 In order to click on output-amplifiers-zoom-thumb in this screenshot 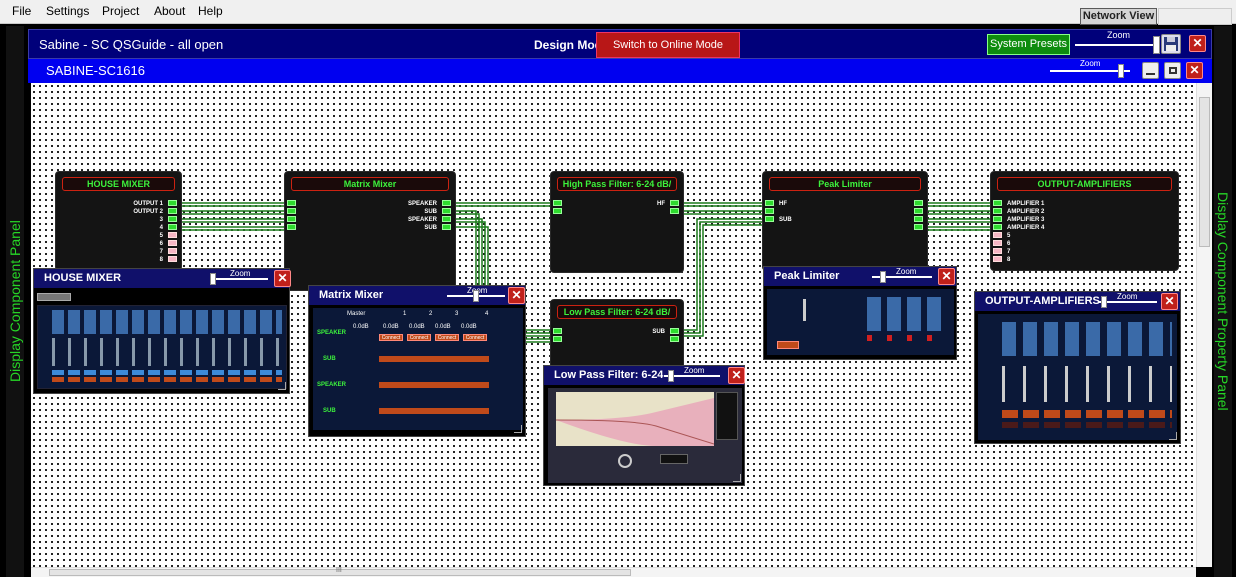, I will do `click(1104, 302)`.